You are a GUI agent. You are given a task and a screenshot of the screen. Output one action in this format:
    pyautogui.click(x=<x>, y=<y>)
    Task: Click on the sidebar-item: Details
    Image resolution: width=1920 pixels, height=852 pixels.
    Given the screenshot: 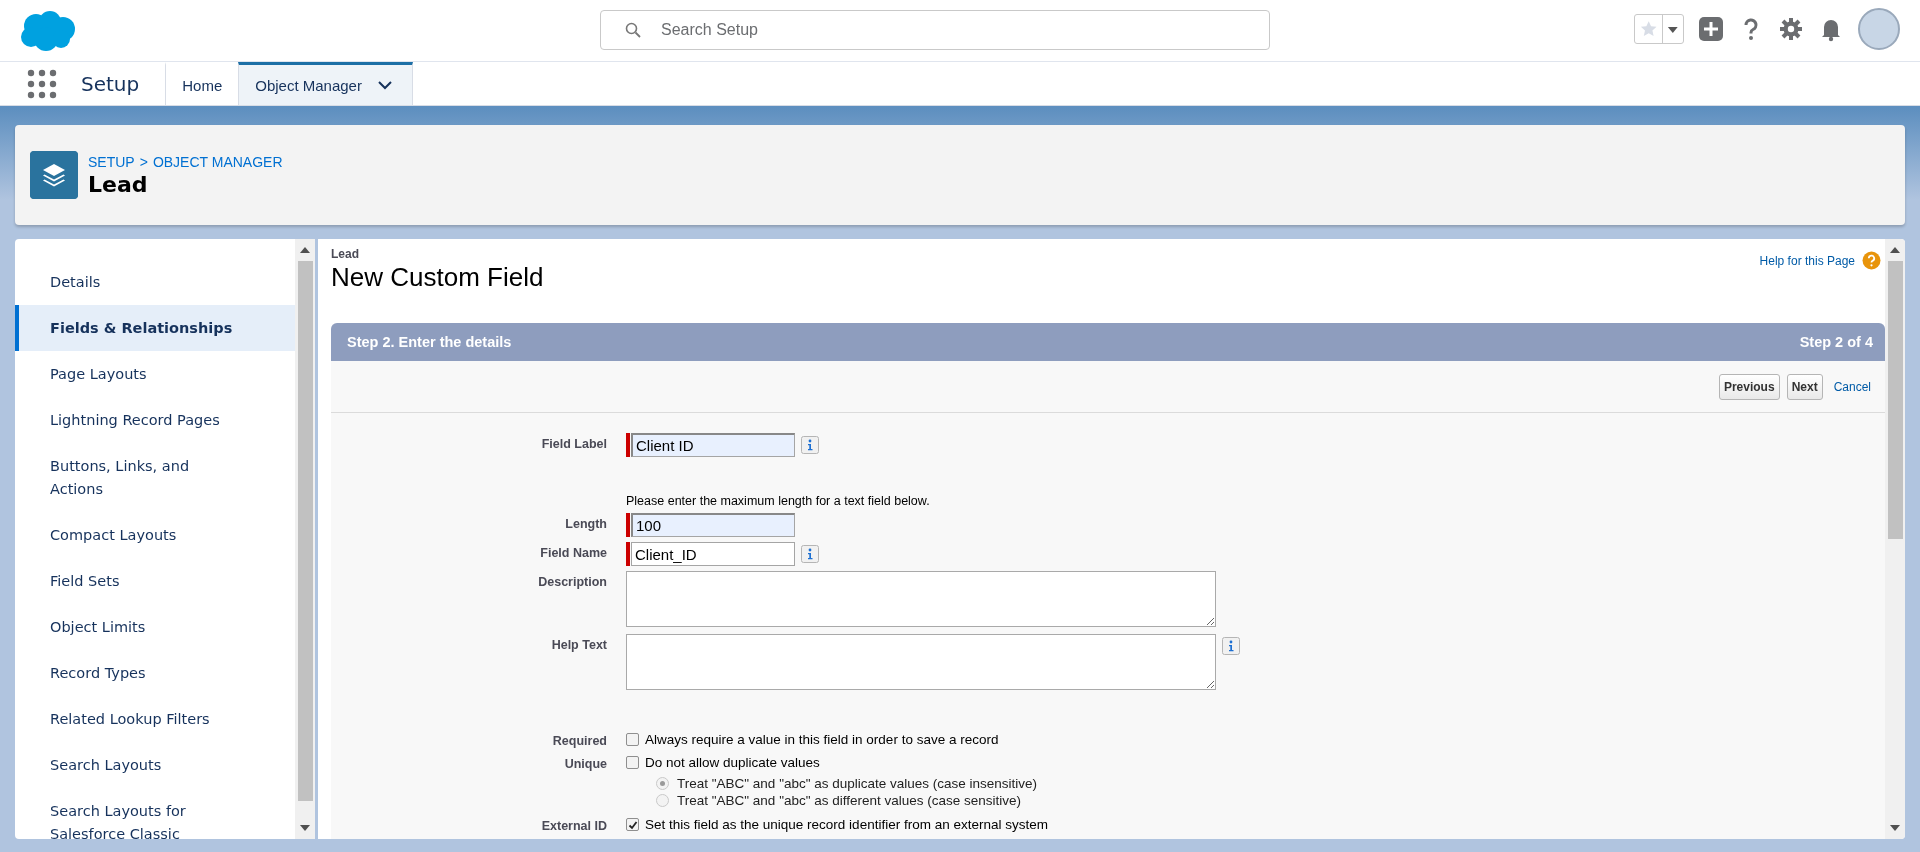 What is the action you would take?
    pyautogui.click(x=155, y=282)
    